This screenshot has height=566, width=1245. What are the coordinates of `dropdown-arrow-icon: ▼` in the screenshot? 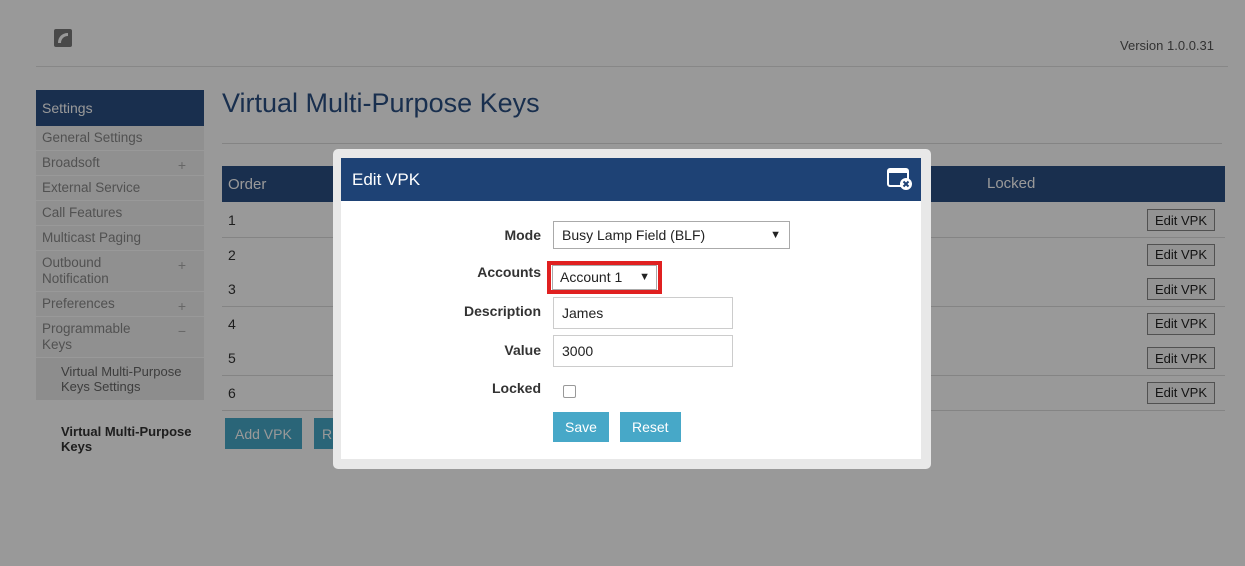 It's located at (775, 235).